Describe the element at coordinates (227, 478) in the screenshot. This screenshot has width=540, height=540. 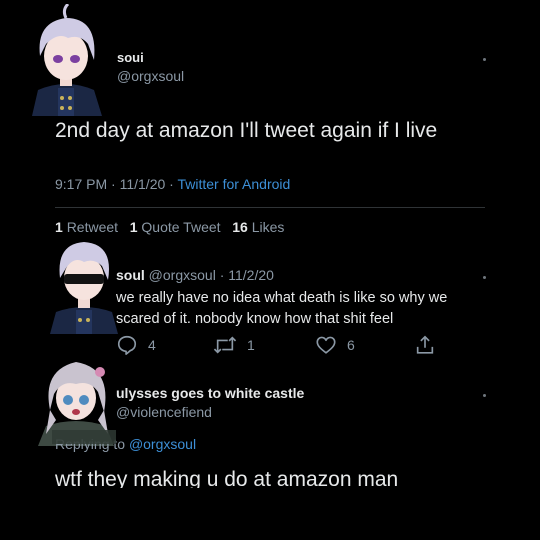
I see `reply2-text-line: wtf they making u do at amazon man` at that location.